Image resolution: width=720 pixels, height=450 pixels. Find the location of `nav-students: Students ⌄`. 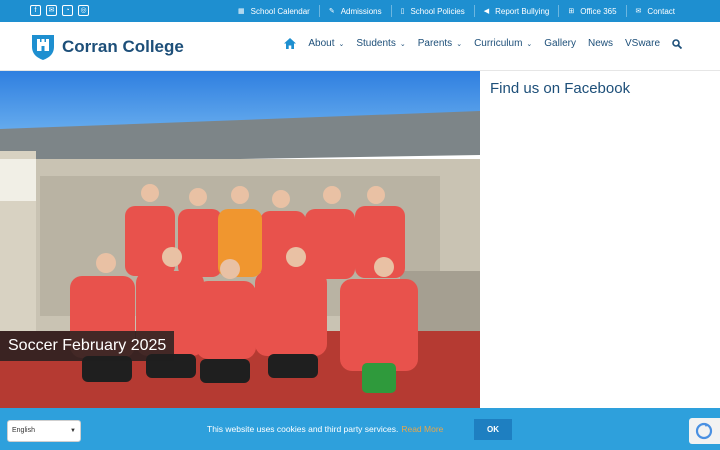

nav-students: Students ⌄ is located at coordinates (380, 43).